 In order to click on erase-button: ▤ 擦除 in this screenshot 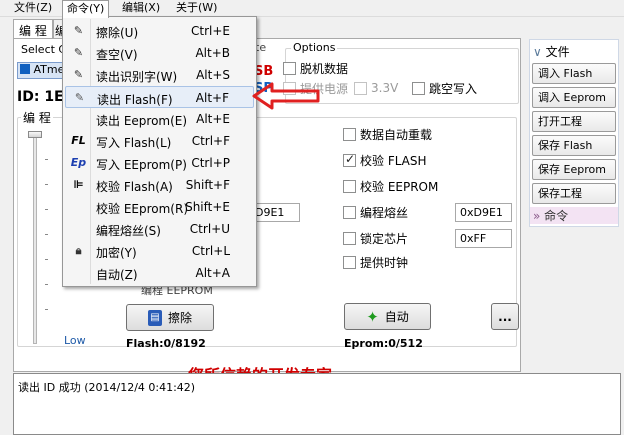, I will do `click(170, 317)`.